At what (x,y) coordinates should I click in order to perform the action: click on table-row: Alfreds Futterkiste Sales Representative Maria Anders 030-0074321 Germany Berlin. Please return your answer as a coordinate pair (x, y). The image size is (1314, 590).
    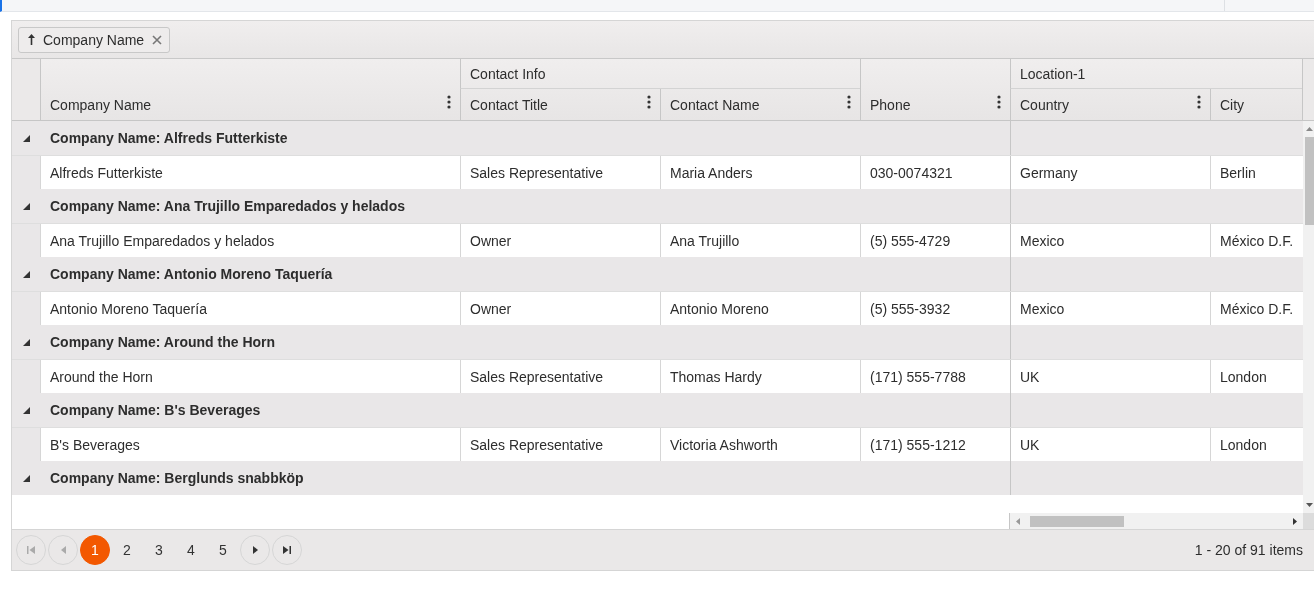
    Looking at the image, I should click on (657, 172).